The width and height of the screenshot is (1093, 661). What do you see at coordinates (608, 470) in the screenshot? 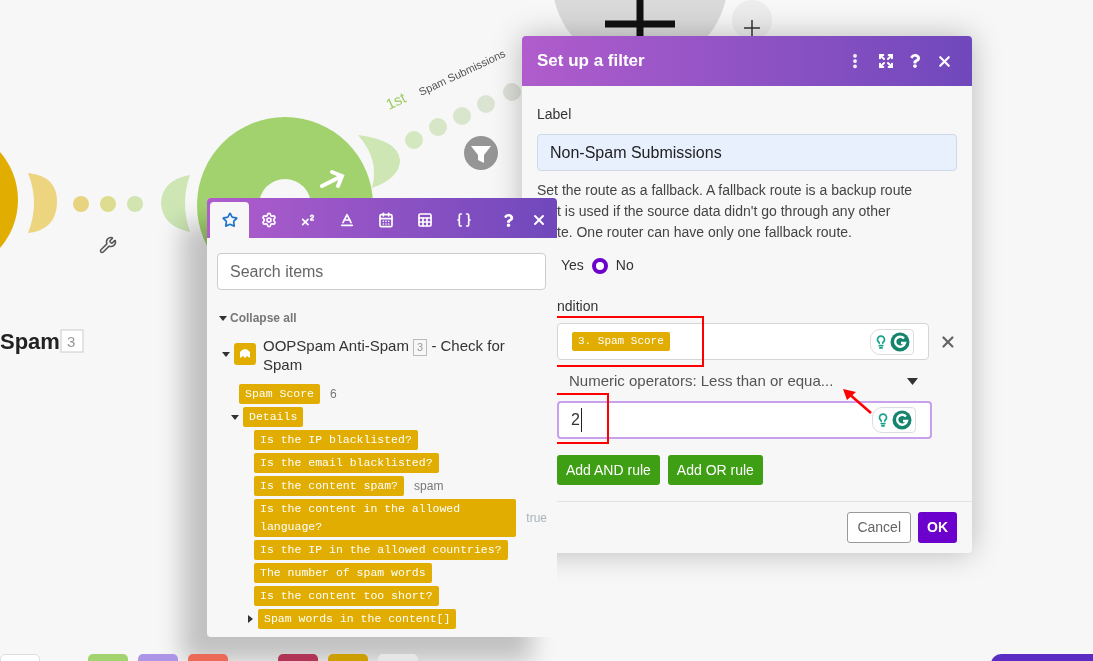
I see `add-rule-button: Add AND rule` at bounding box center [608, 470].